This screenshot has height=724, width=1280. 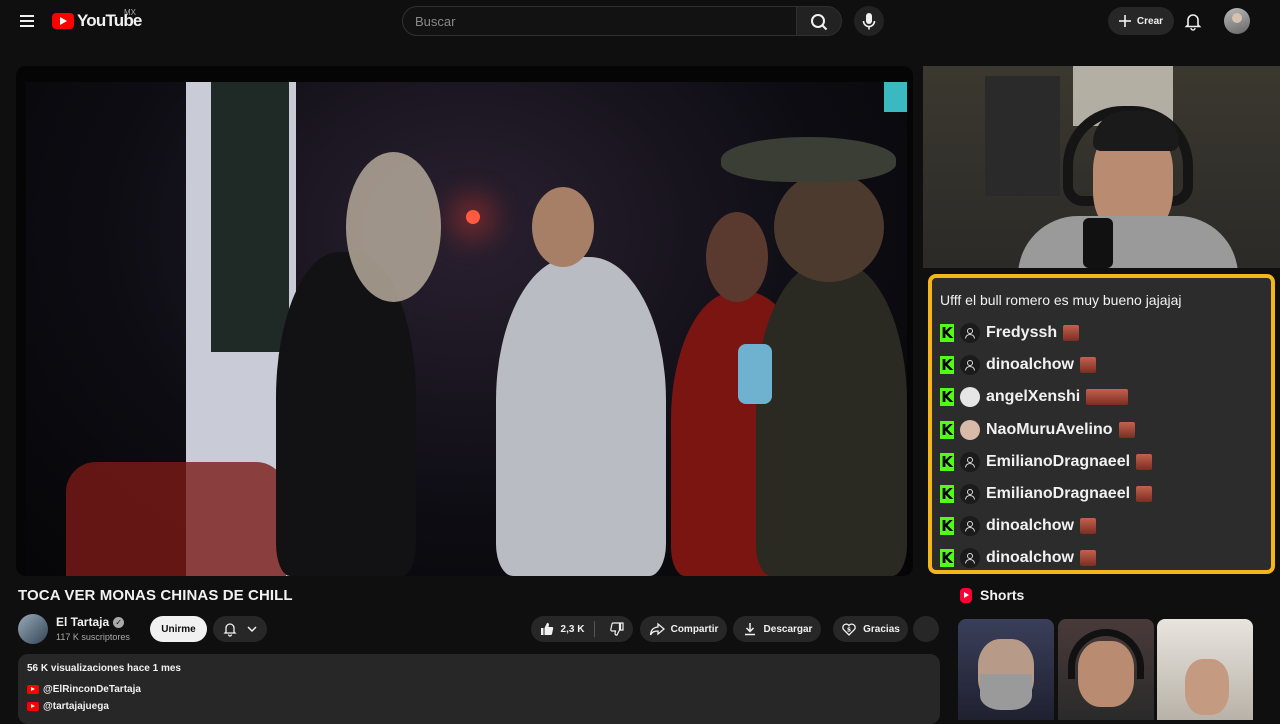 I want to click on top-bar: YouTube MX Crear, so click(x=640, y=21).